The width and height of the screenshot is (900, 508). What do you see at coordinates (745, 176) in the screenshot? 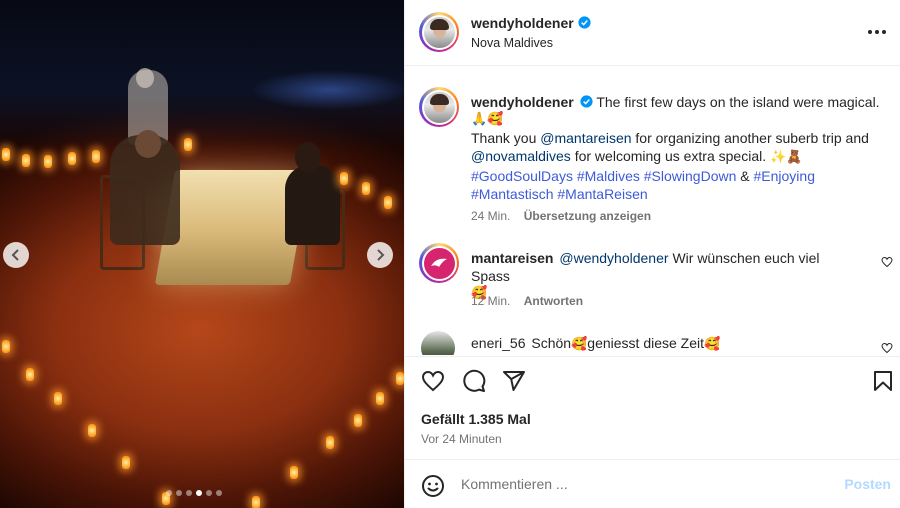
I see `caption-ampersand: &` at bounding box center [745, 176].